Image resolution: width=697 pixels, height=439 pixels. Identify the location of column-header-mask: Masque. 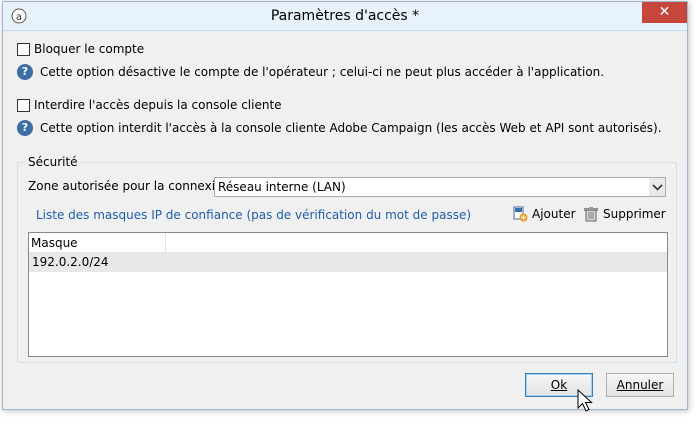
(97, 243).